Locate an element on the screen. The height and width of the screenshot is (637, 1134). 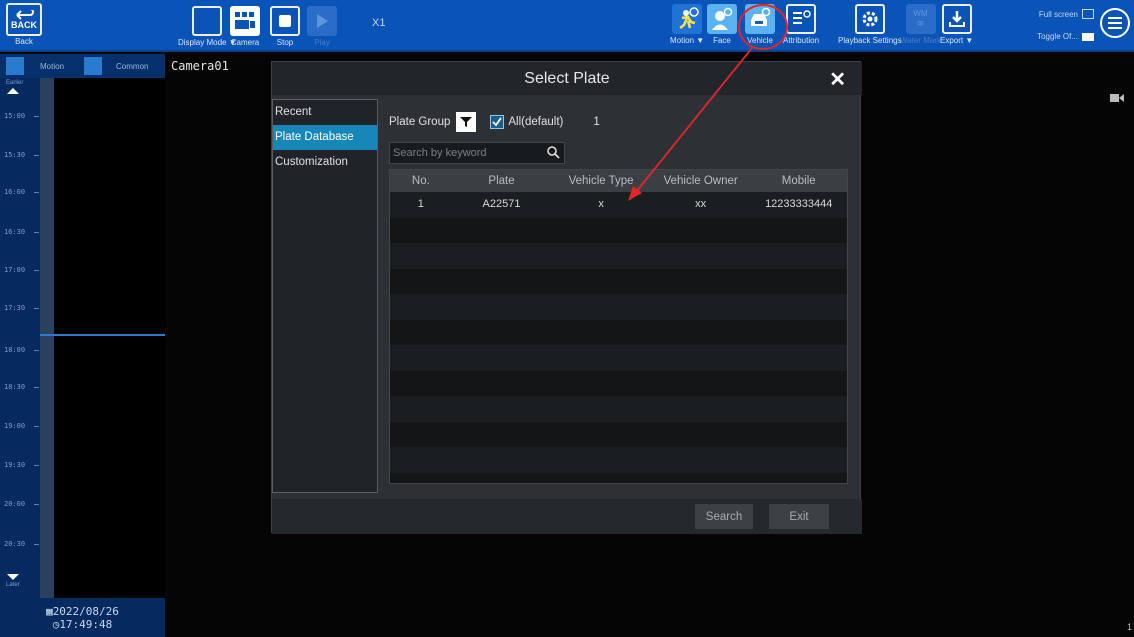
camera-grid-icon is located at coordinates (245, 21).